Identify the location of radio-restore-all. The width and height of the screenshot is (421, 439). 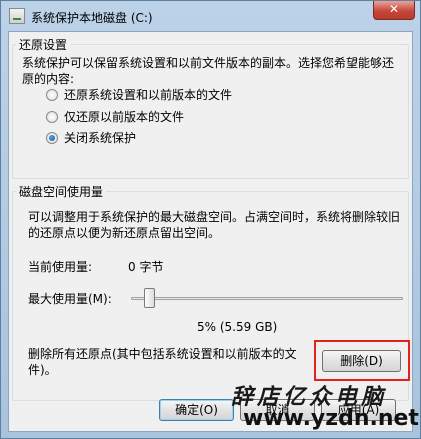
(52, 95).